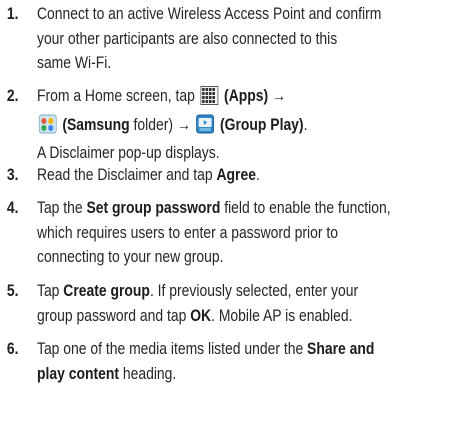 The width and height of the screenshot is (473, 427). What do you see at coordinates (12, 14) in the screenshot?
I see `step-number: 1.` at bounding box center [12, 14].